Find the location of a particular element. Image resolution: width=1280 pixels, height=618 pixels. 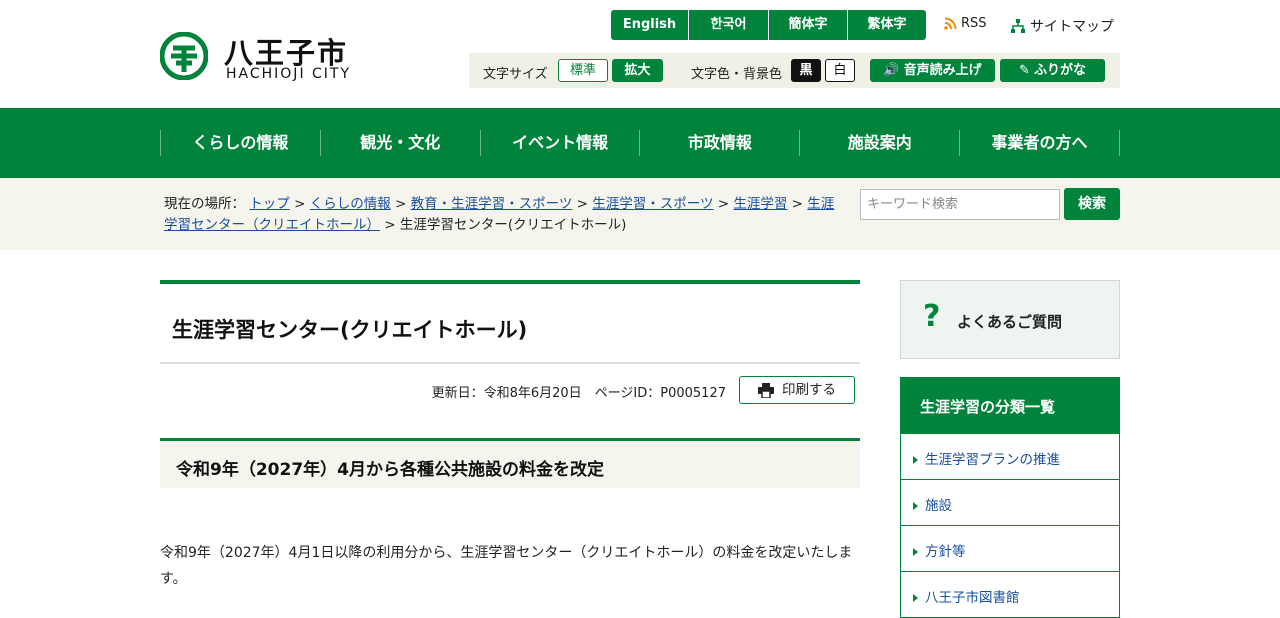

sitemap-link: サイトマップ is located at coordinates (1062, 26).